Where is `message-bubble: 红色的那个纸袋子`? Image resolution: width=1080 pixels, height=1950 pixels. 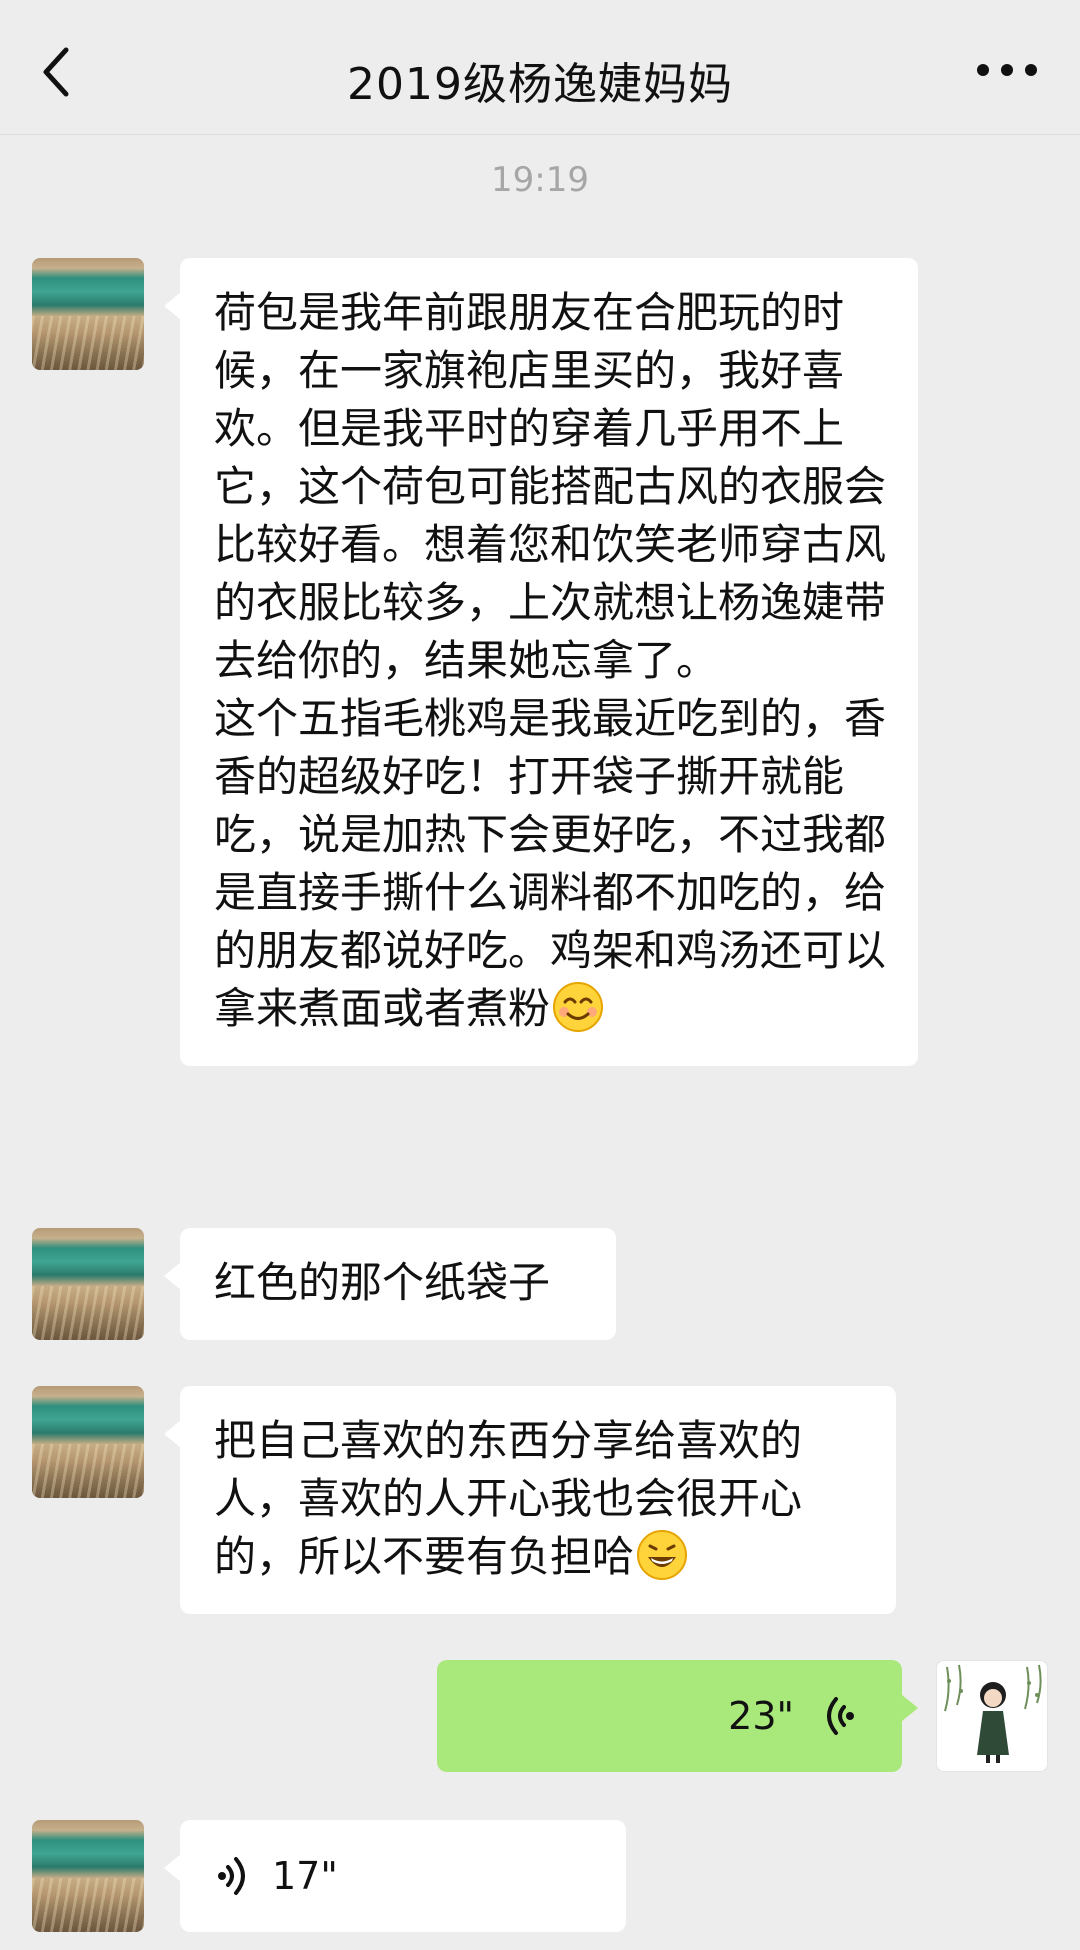
message-bubble: 红色的那个纸袋子 is located at coordinates (390, 1284).